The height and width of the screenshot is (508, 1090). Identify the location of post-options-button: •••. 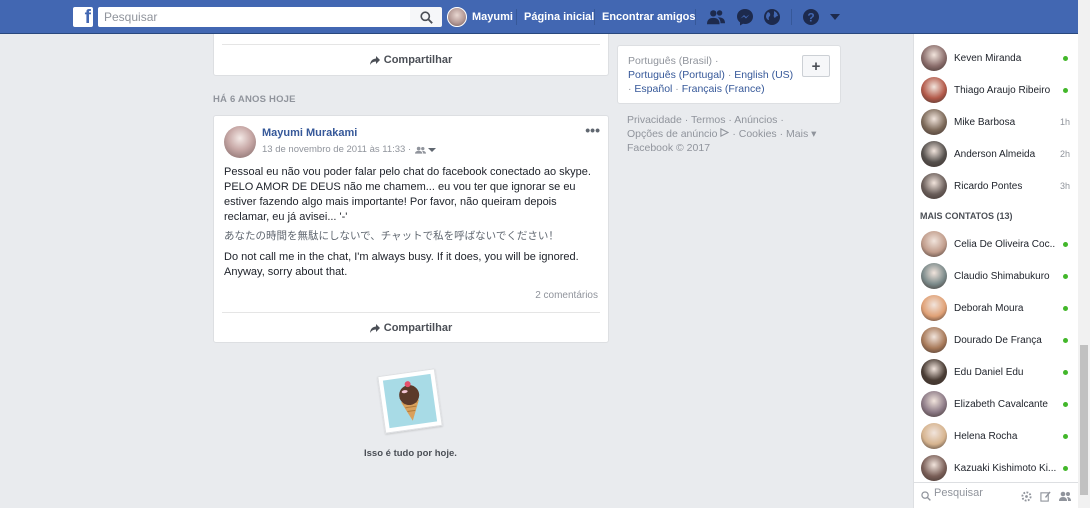
(592, 130).